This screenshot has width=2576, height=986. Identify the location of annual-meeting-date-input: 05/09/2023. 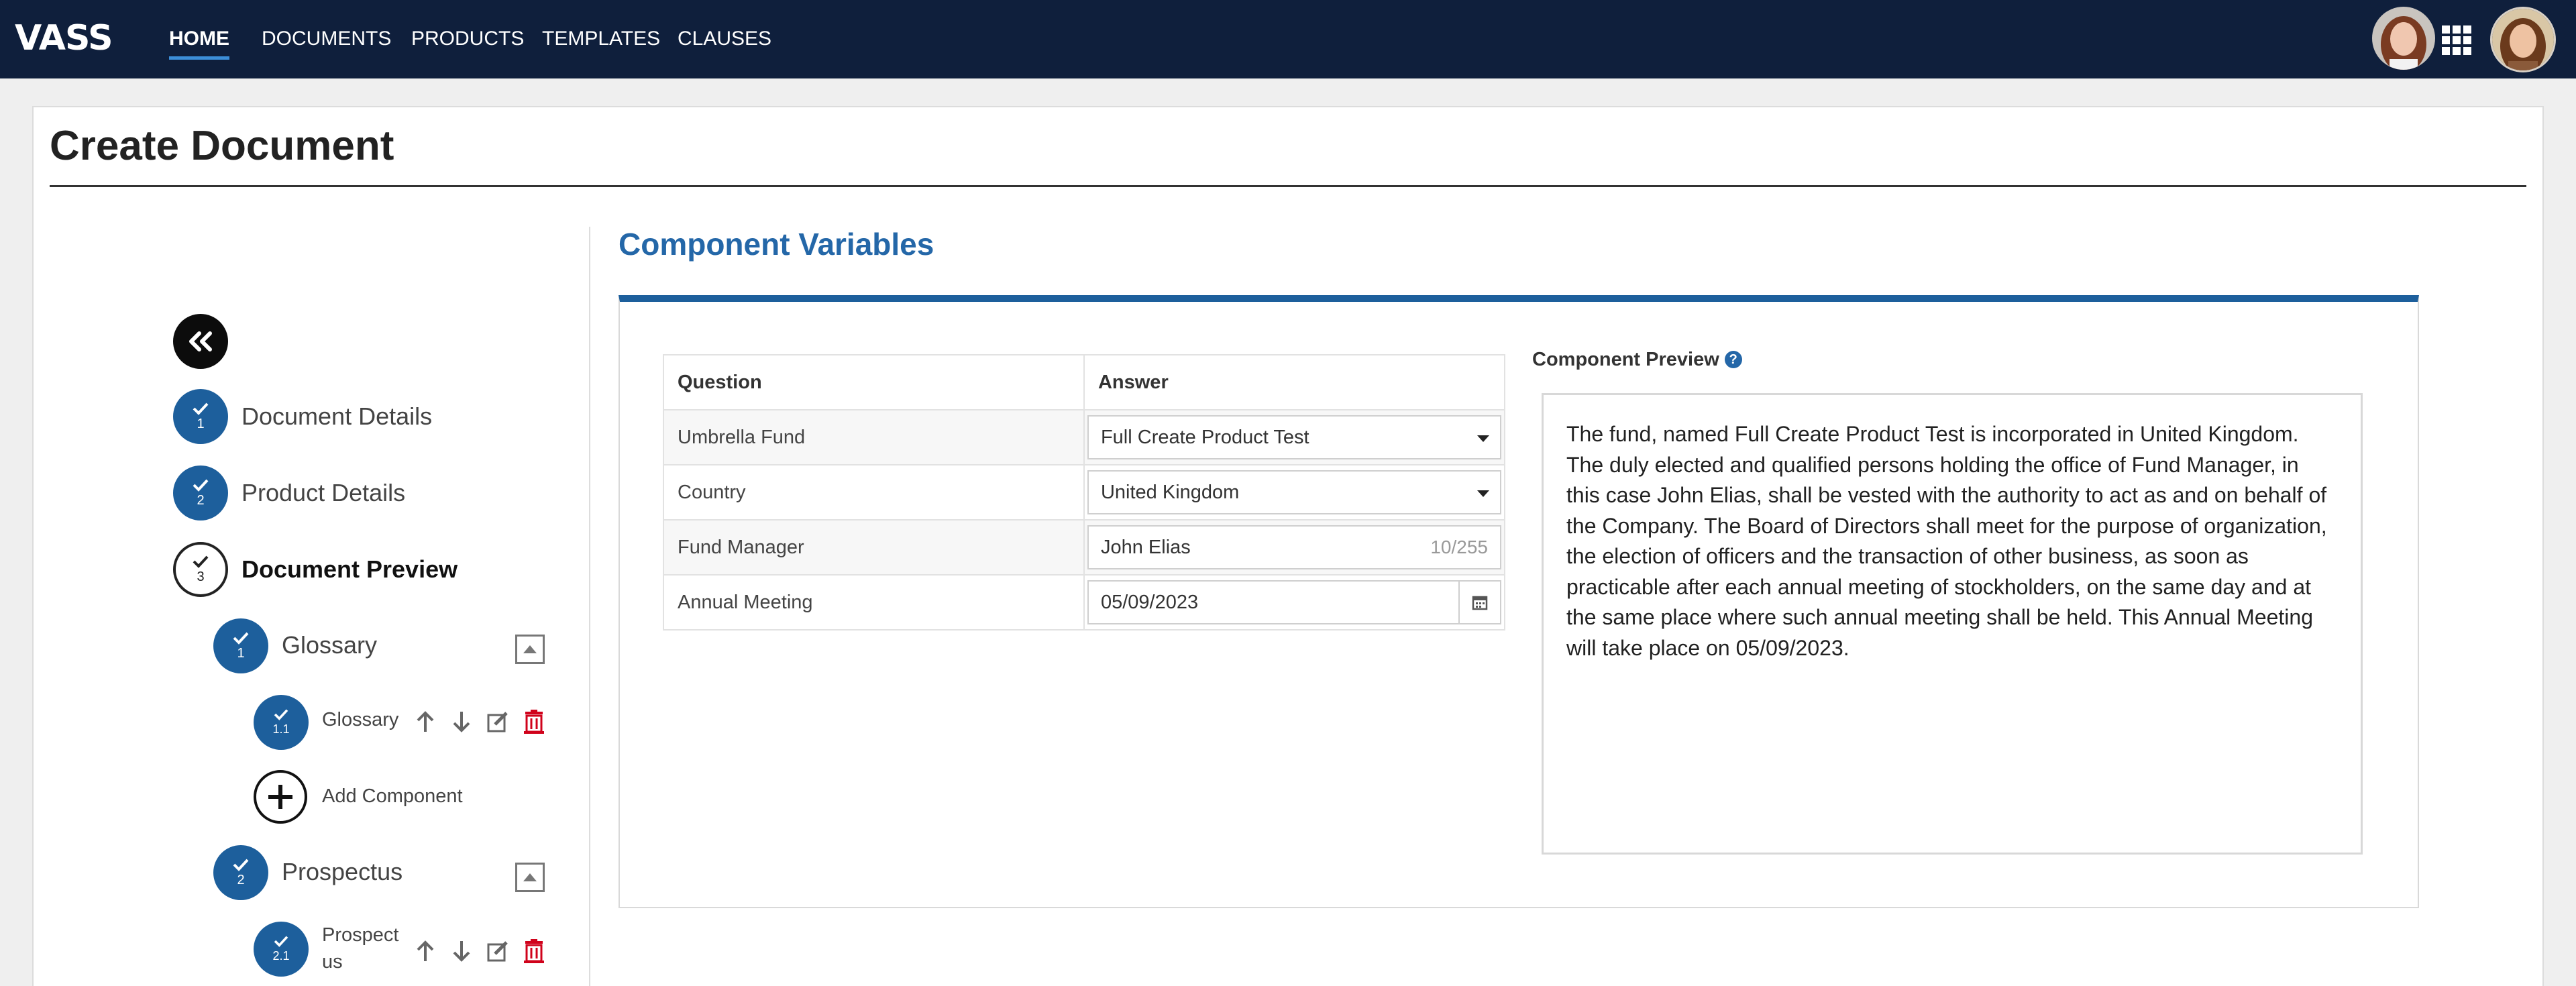
(1294, 602).